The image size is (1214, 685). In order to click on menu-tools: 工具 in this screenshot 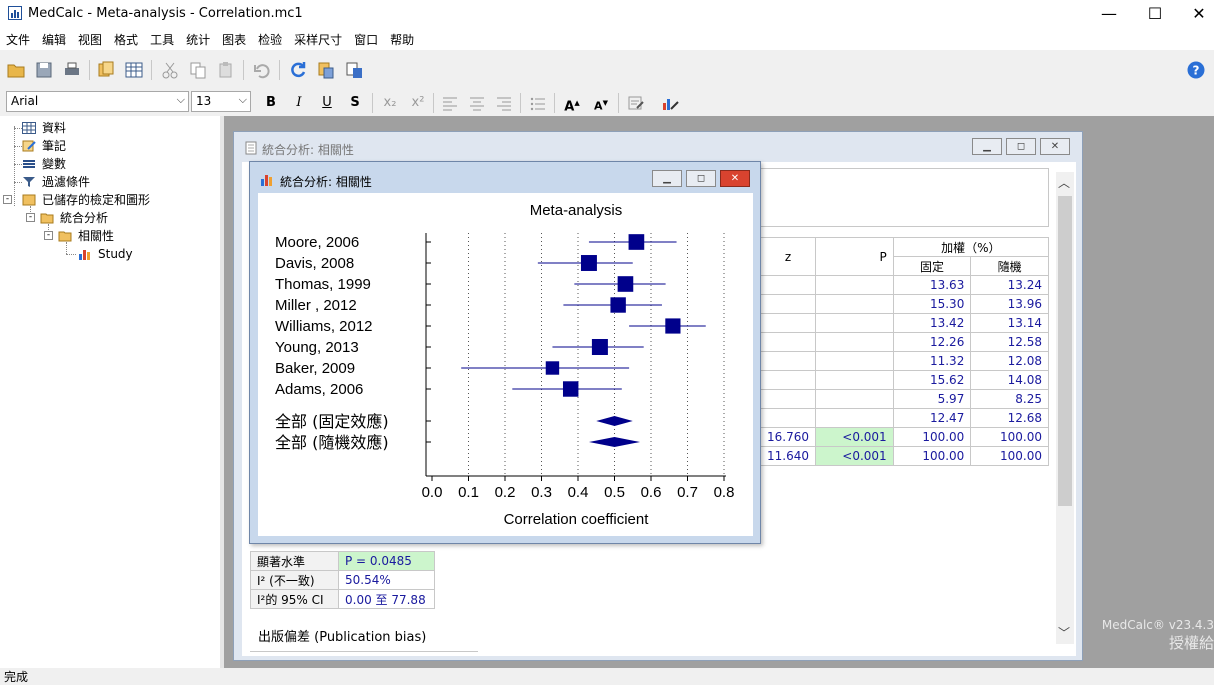, I will do `click(162, 38)`.